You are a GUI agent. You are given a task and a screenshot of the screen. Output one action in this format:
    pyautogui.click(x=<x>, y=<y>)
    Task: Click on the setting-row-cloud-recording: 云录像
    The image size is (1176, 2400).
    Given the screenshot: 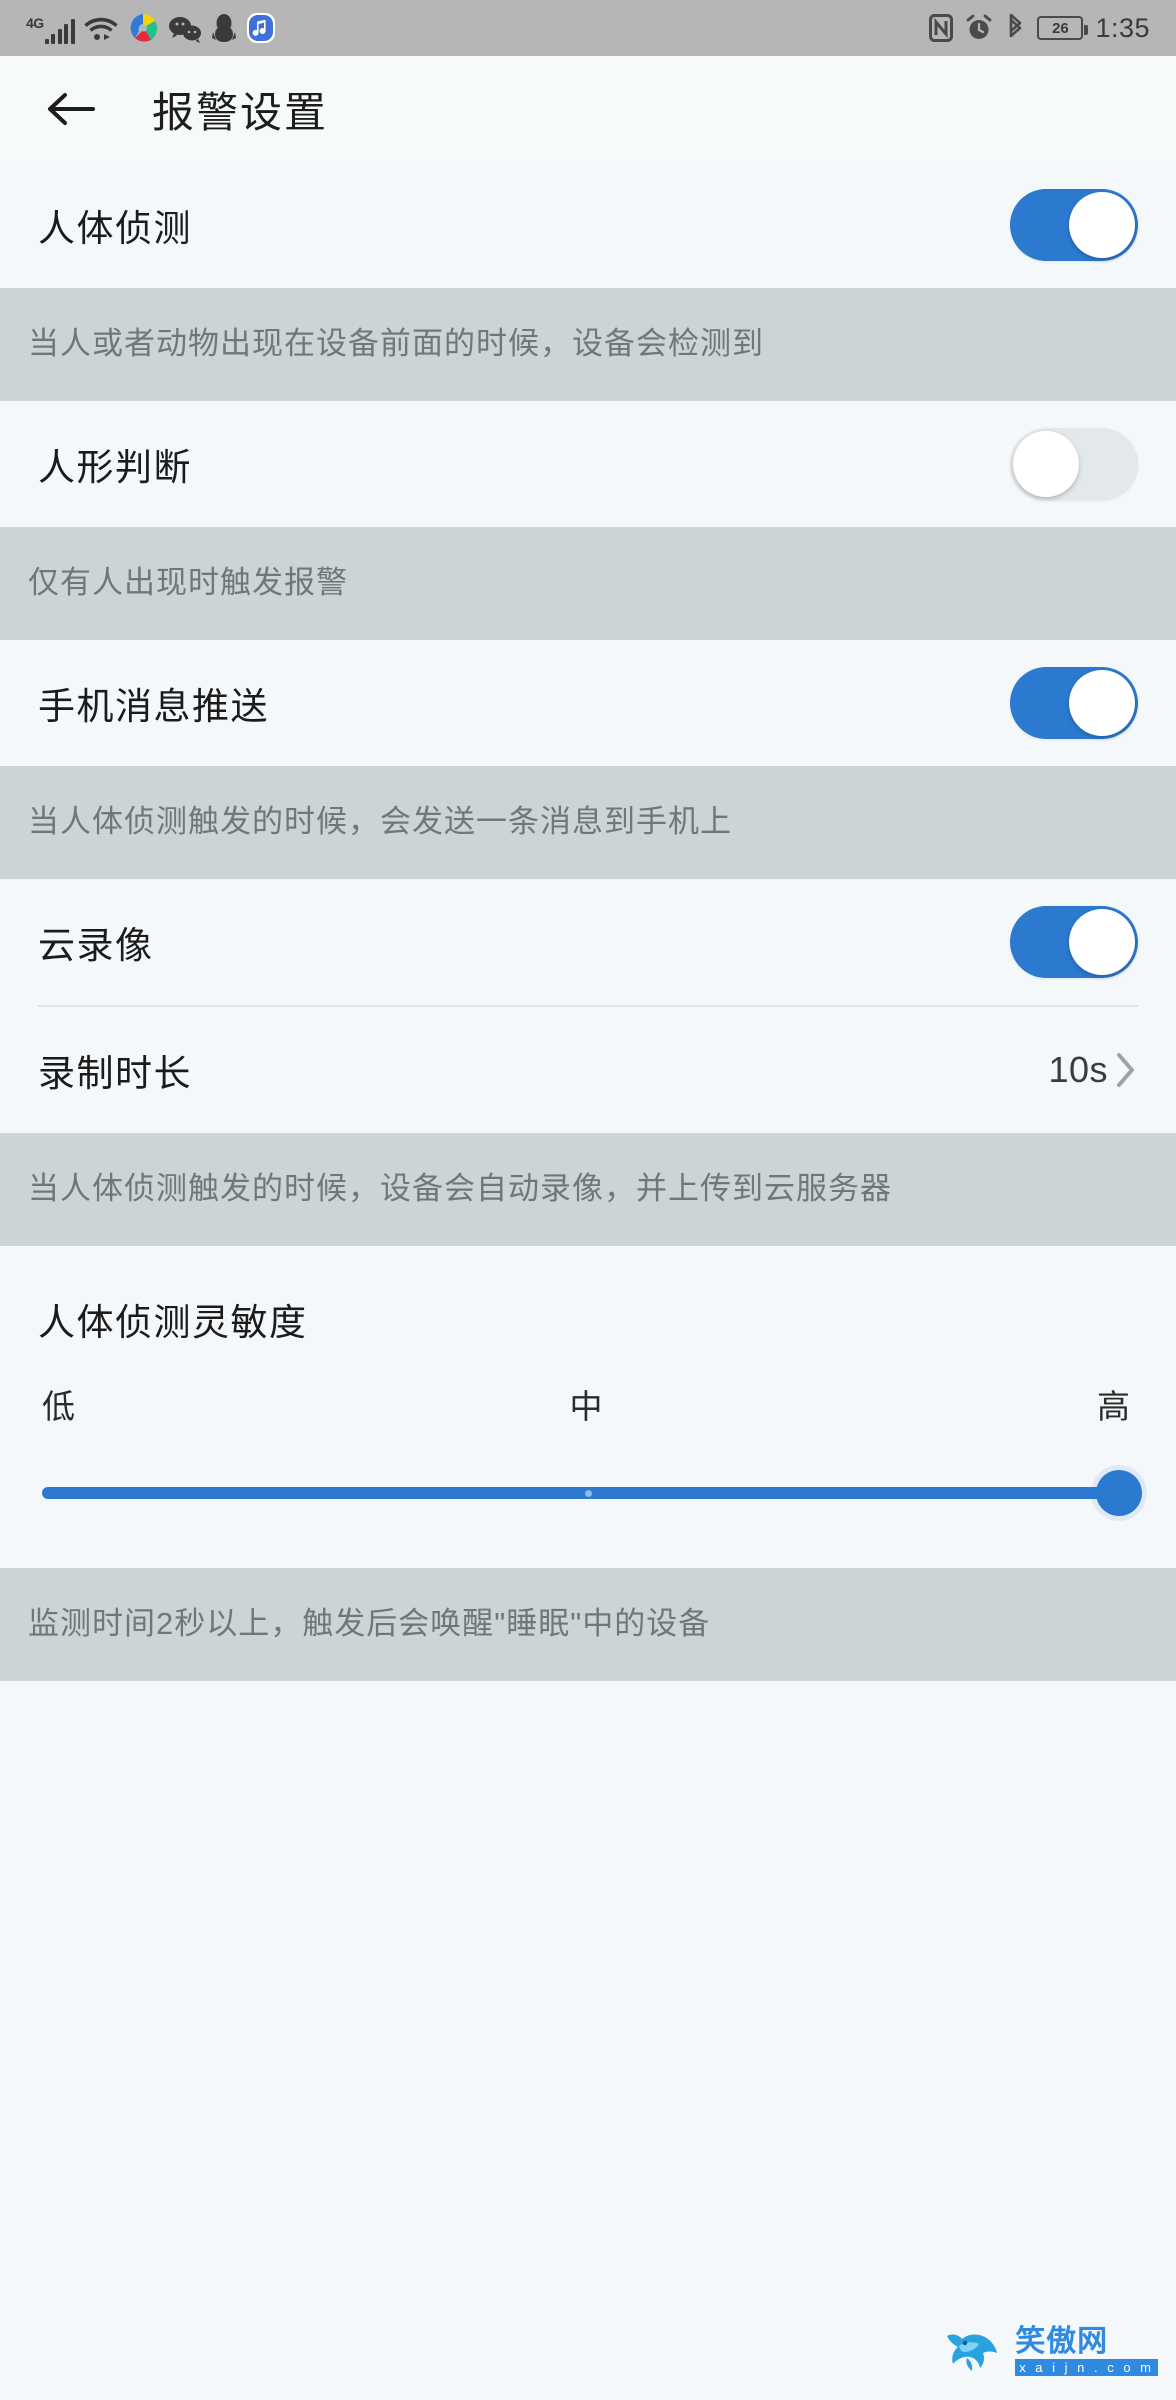 What is the action you would take?
    pyautogui.click(x=588, y=941)
    